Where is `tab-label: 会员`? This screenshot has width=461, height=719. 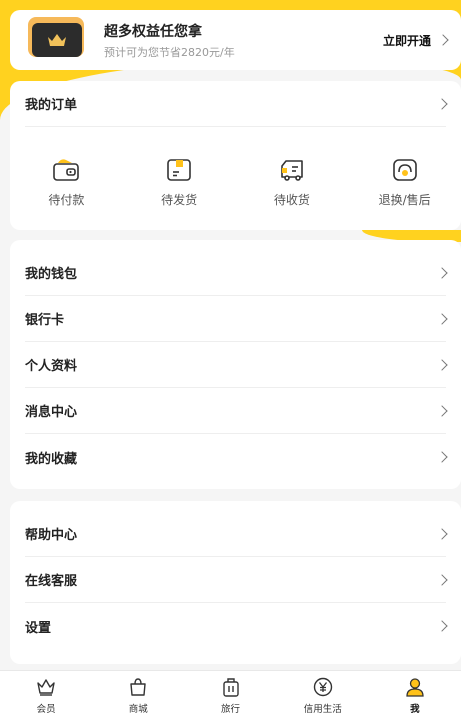
tab-label: 会员 is located at coordinates (46, 709).